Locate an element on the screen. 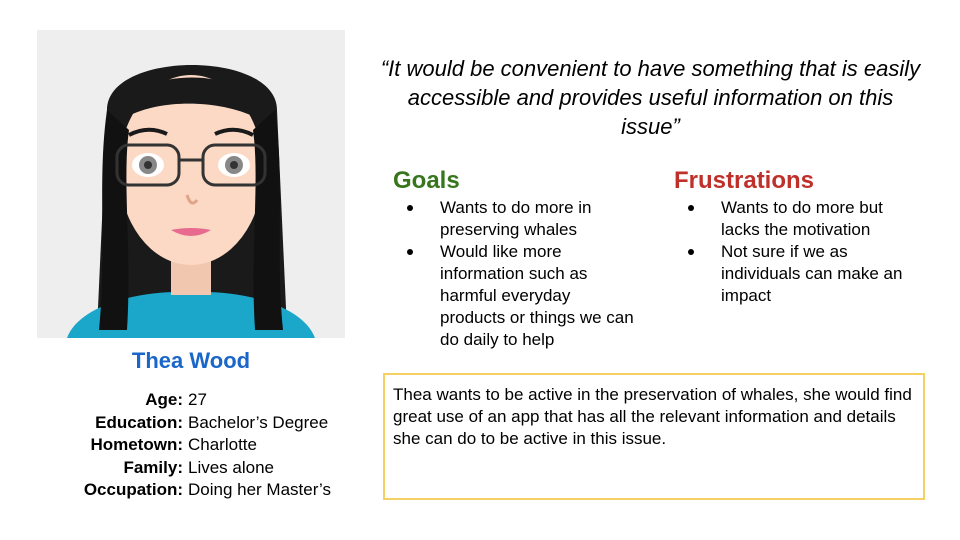 This screenshot has height=540, width=960. detail-row-education: Education: Bachelor’s Degree is located at coordinates (200, 423).